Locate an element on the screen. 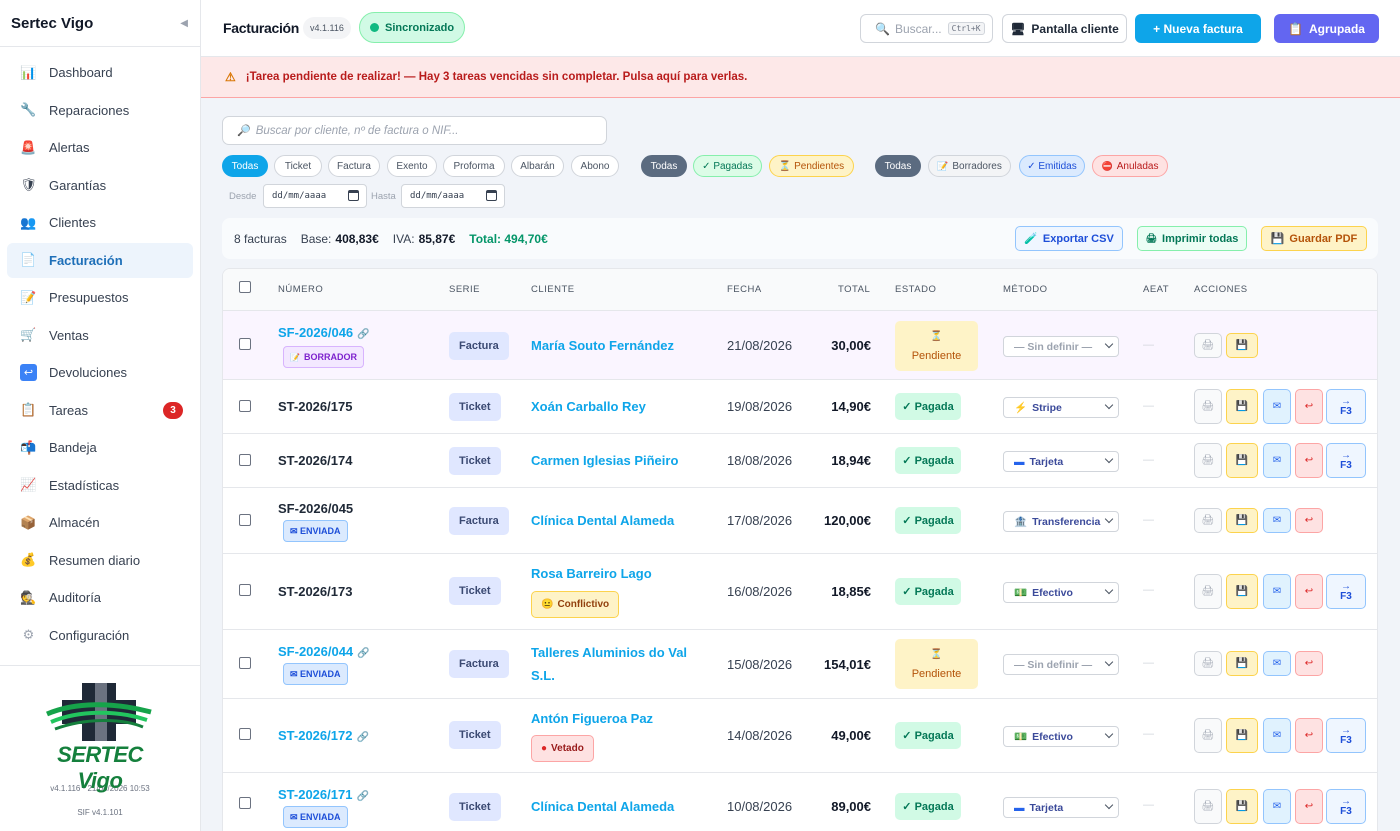 The height and width of the screenshot is (831, 1400). type-chip-exento: Exento is located at coordinates (412, 166).